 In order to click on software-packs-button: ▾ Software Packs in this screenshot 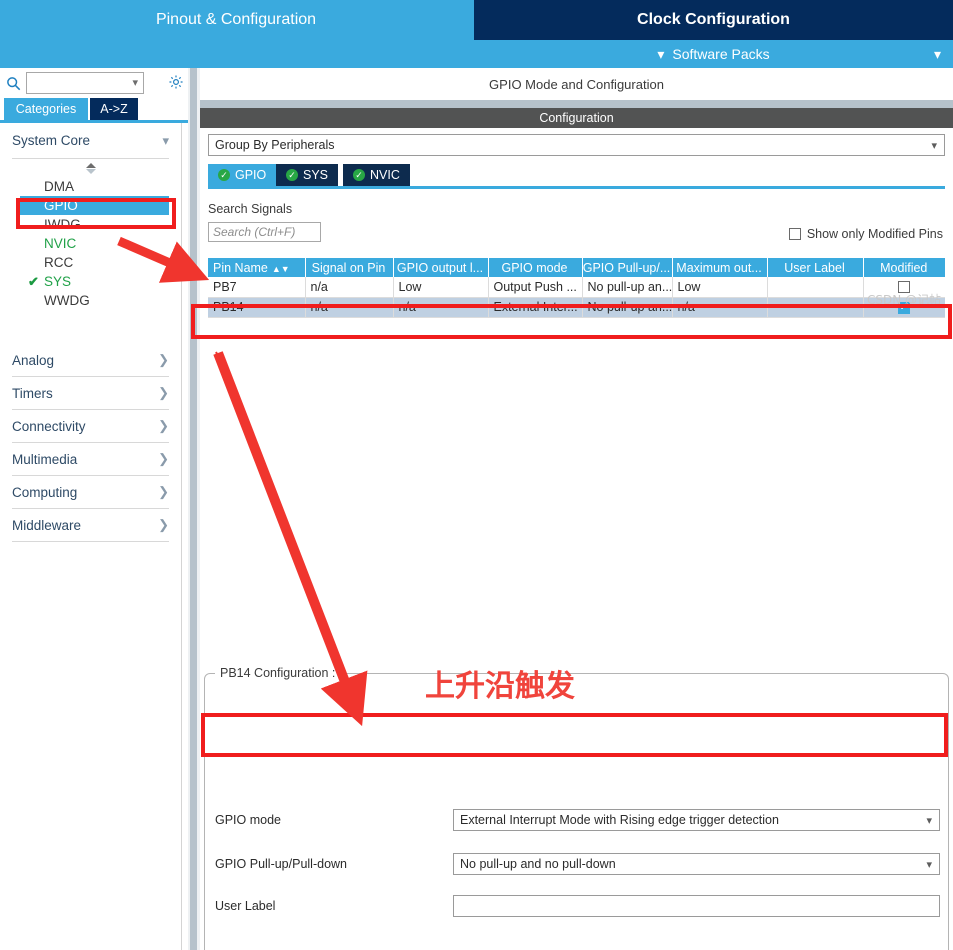, I will do `click(713, 54)`.